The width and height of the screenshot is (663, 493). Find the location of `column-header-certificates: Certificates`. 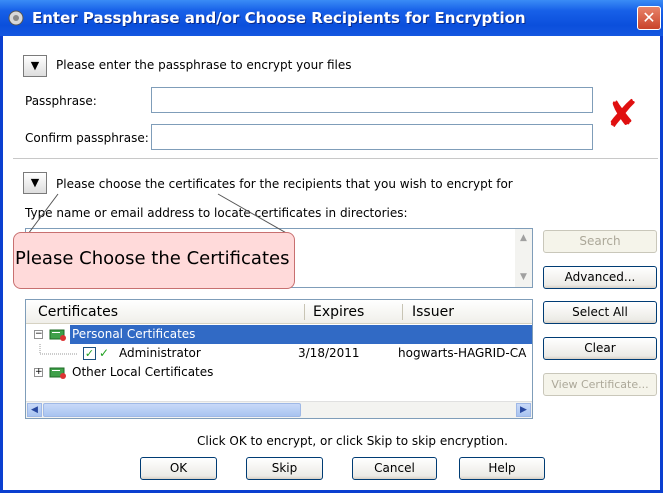

column-header-certificates: Certificates is located at coordinates (173, 312).